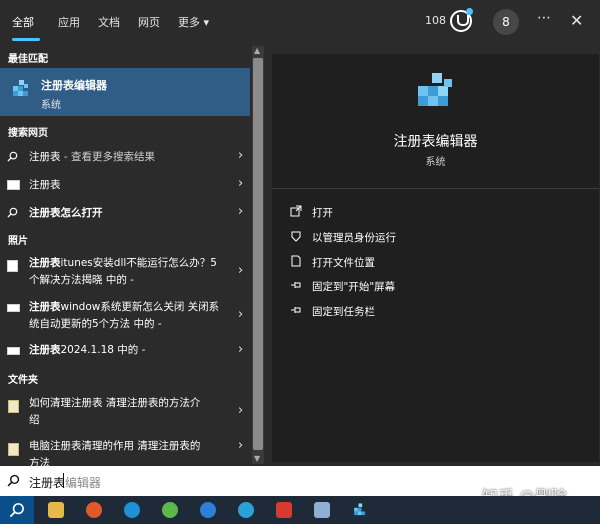 The height and width of the screenshot is (524, 600). I want to click on taskbar-search-button, so click(17, 510).